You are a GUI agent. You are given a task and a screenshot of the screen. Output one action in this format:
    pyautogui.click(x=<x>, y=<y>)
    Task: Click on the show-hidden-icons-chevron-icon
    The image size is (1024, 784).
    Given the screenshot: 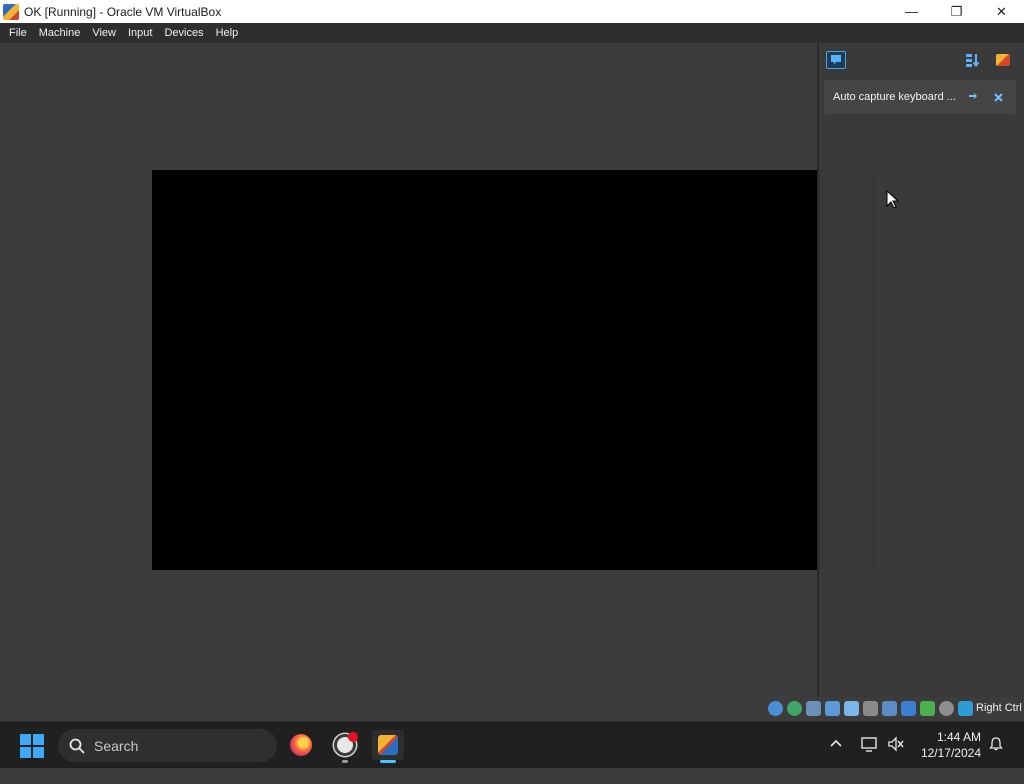 What is the action you would take?
    pyautogui.click(x=836, y=760)
    